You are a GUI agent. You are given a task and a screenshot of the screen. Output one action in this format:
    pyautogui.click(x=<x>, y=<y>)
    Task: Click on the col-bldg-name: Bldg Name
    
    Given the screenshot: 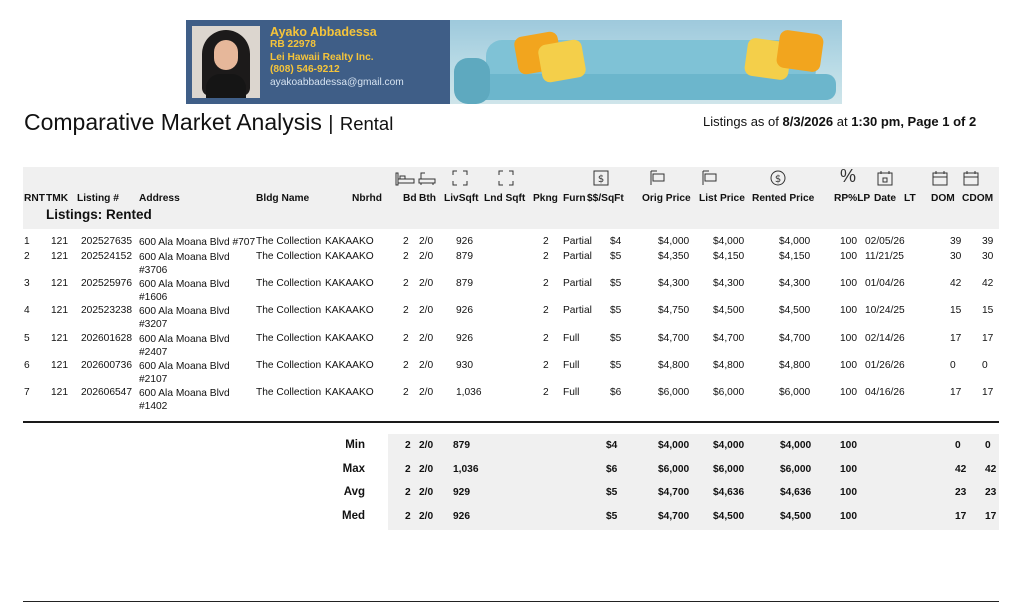 What is the action you would take?
    pyautogui.click(x=283, y=198)
    